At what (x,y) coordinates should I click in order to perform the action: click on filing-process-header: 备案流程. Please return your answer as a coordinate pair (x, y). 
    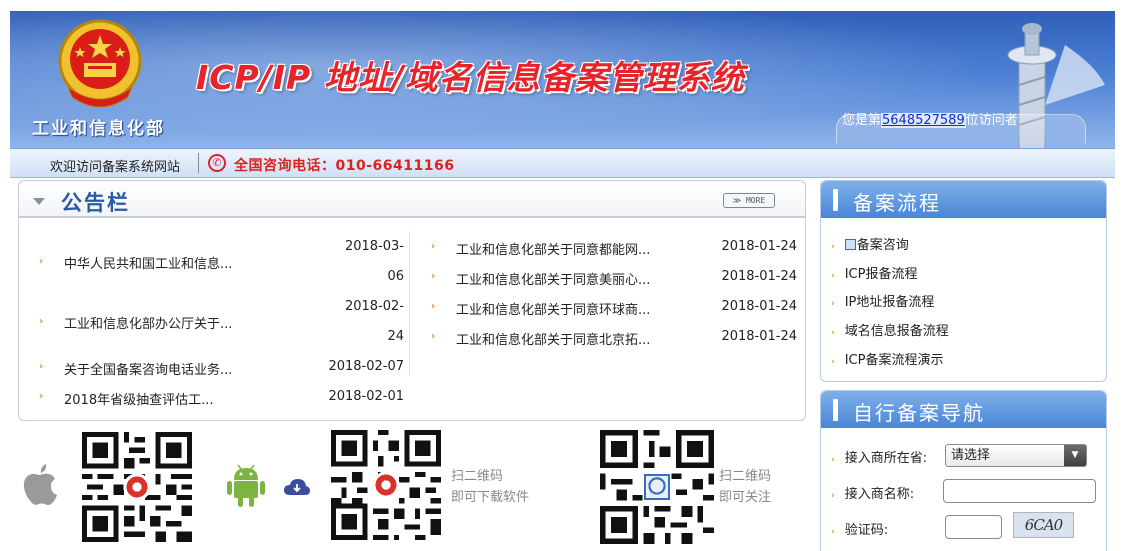
    Looking at the image, I should click on (963, 199).